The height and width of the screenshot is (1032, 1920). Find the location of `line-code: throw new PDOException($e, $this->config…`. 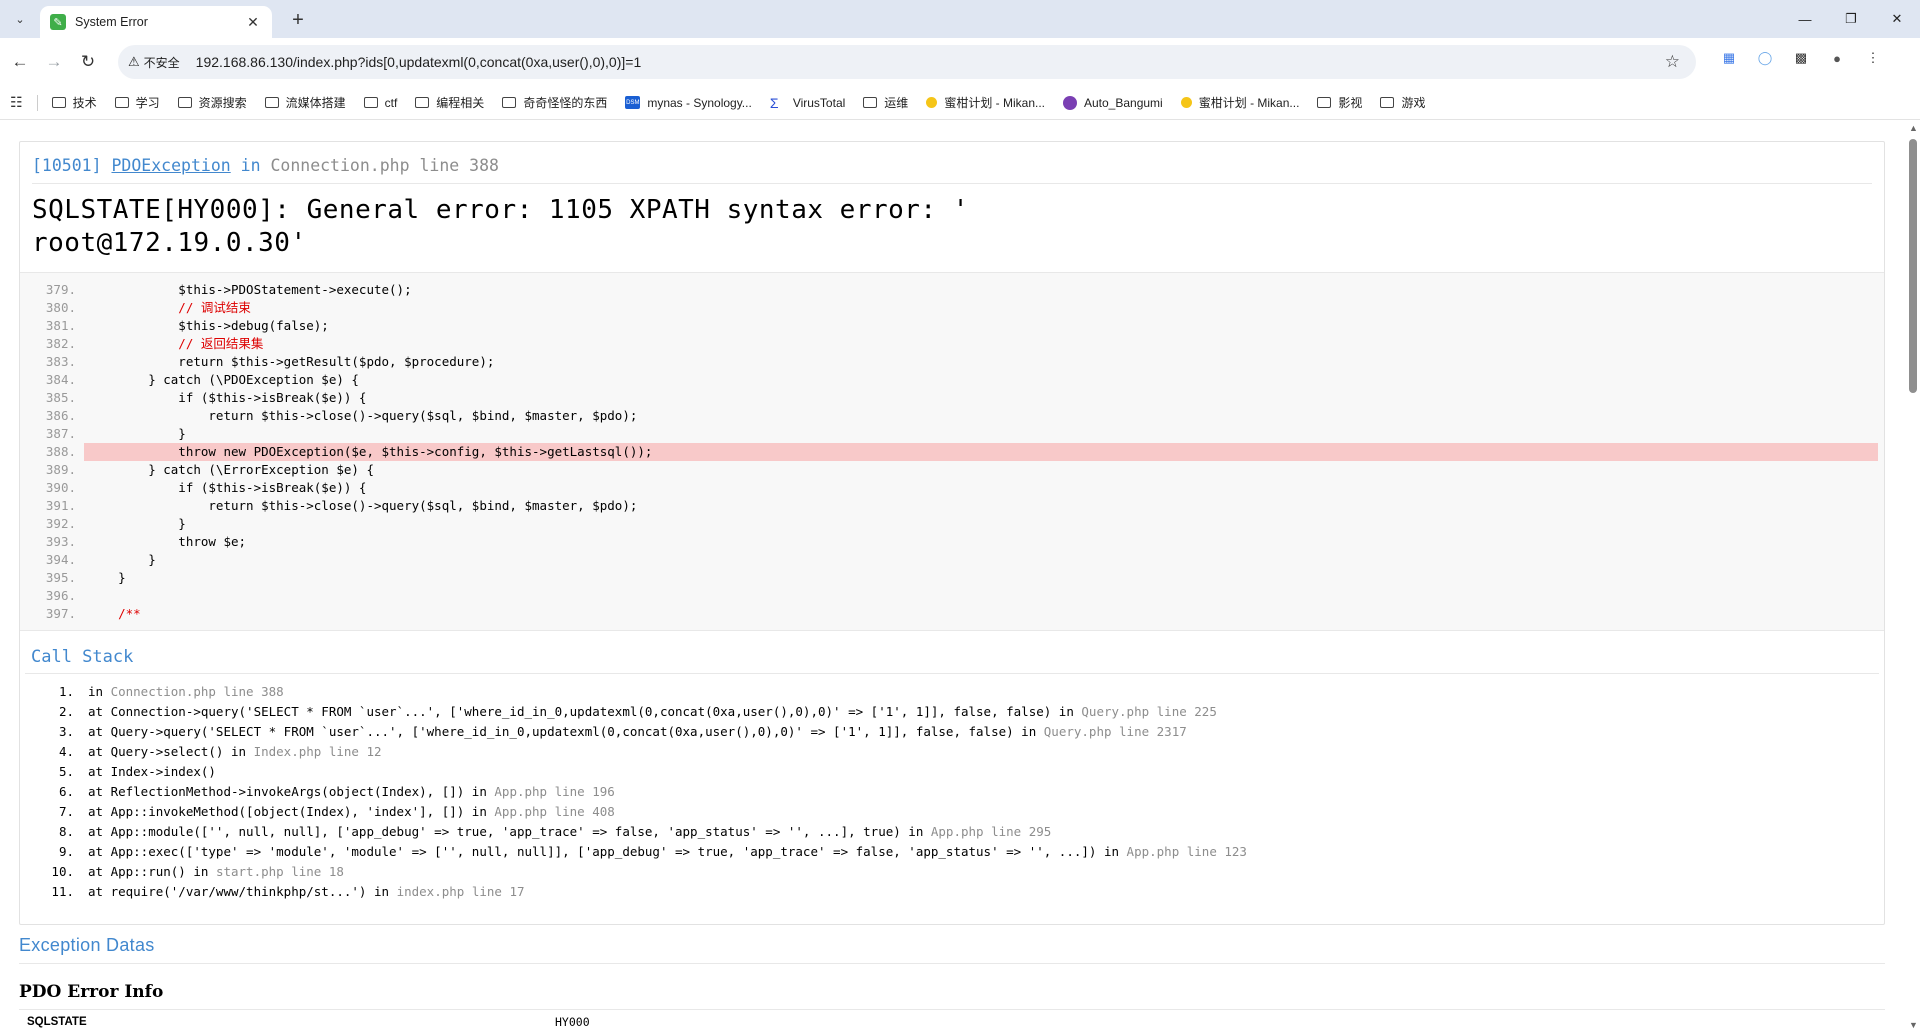

line-code: throw new PDOException($e, $this->config… is located at coordinates (981, 452).